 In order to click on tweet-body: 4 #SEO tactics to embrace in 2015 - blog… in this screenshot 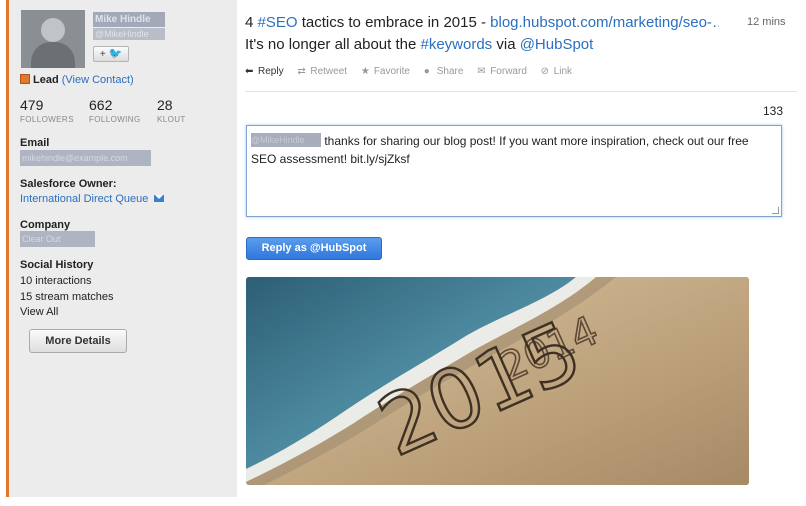, I will do `click(482, 34)`.